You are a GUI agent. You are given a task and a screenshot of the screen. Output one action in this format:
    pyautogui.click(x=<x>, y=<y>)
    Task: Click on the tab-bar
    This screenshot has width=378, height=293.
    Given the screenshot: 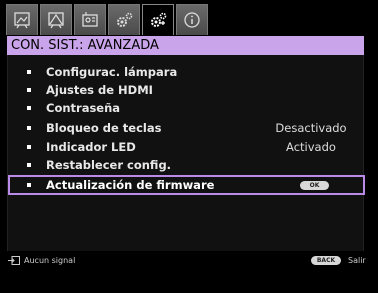 What is the action you would take?
    pyautogui.click(x=108, y=19)
    